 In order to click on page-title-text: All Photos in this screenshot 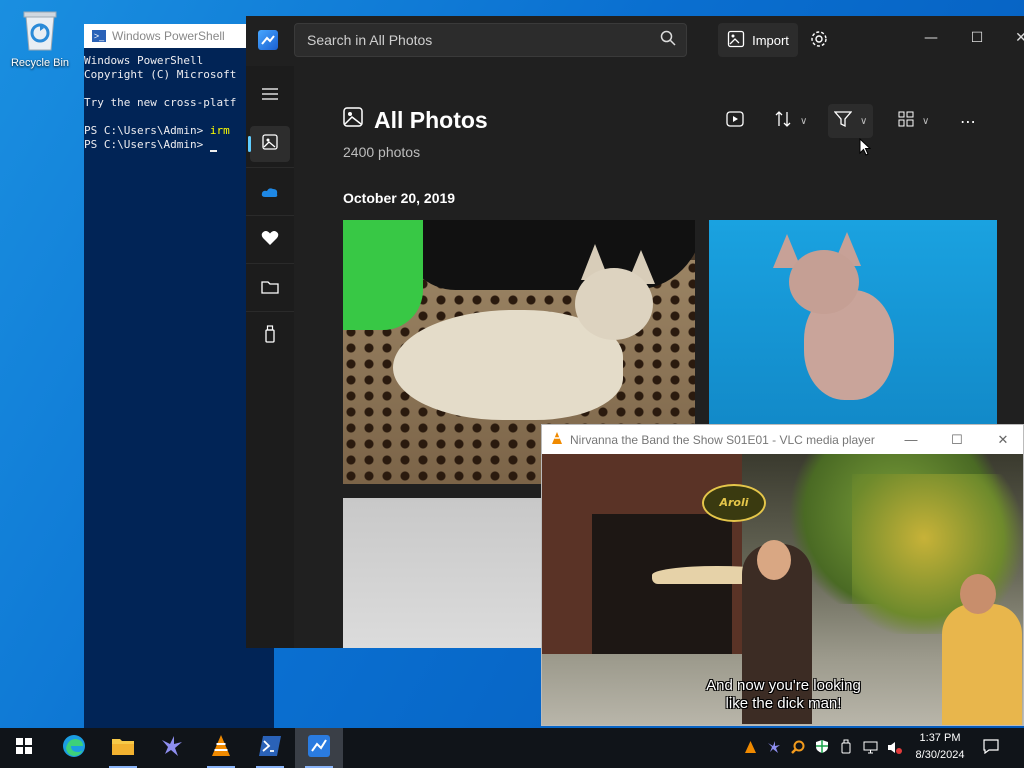, I will do `click(431, 119)`.